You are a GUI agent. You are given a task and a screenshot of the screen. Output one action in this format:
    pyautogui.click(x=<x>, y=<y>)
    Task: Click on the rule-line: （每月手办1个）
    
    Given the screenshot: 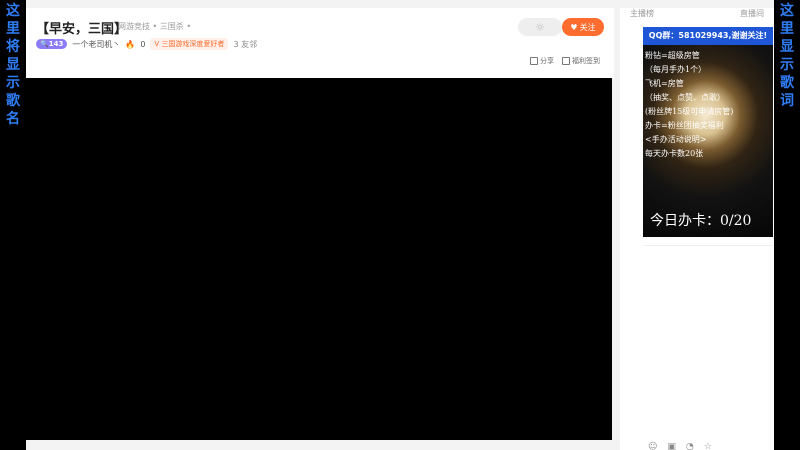 What is the action you would take?
    pyautogui.click(x=676, y=69)
    